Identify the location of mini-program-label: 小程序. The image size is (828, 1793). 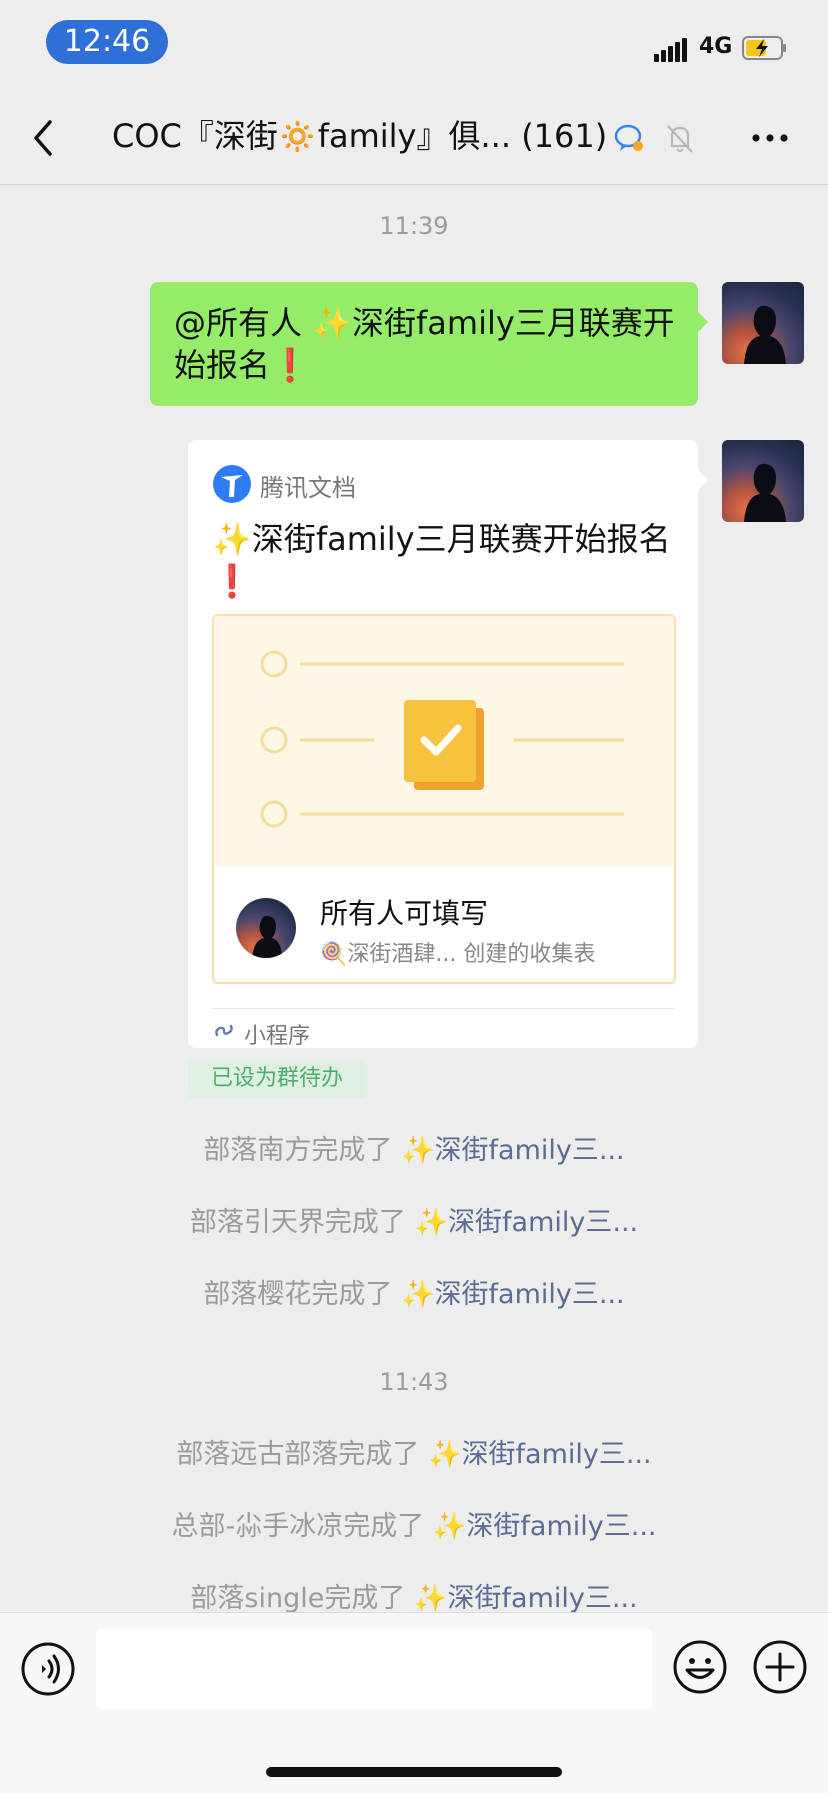
(277, 1036).